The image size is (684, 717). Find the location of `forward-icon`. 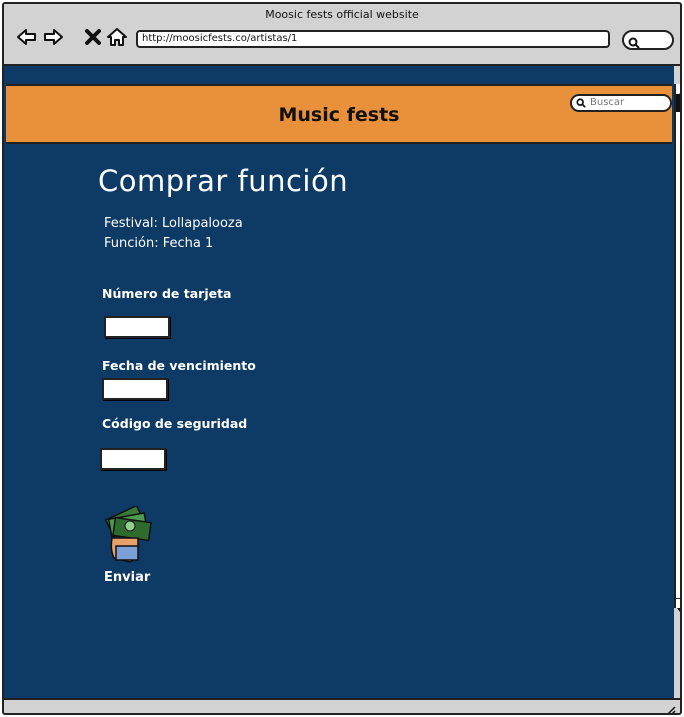

forward-icon is located at coordinates (53, 37).